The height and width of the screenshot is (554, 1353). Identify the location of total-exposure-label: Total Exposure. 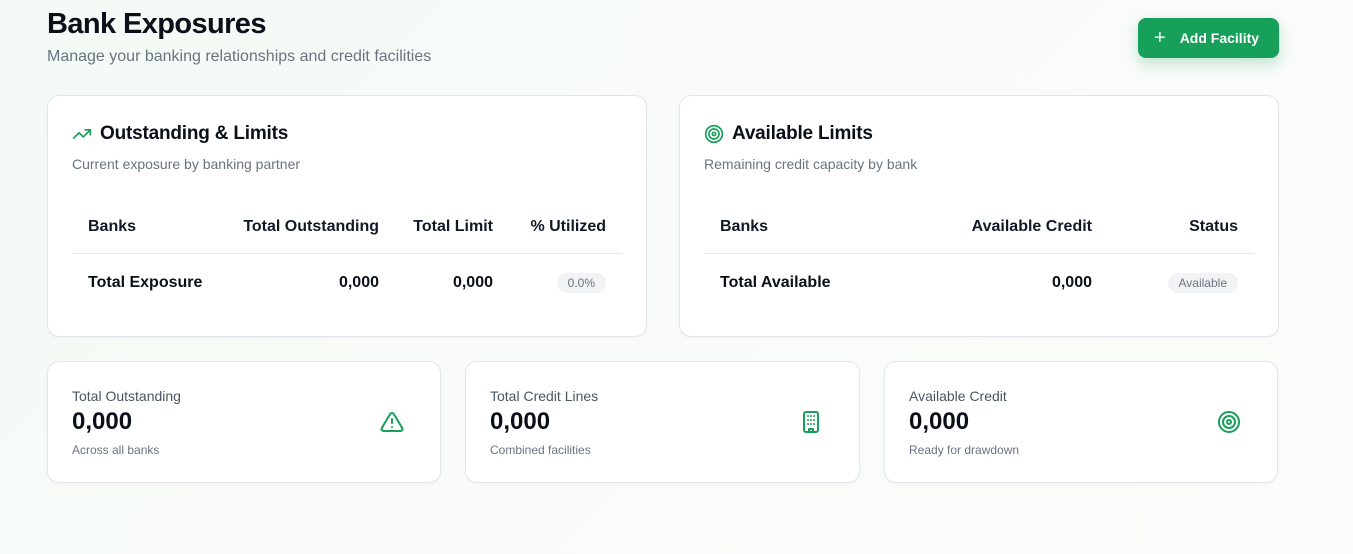
(145, 282).